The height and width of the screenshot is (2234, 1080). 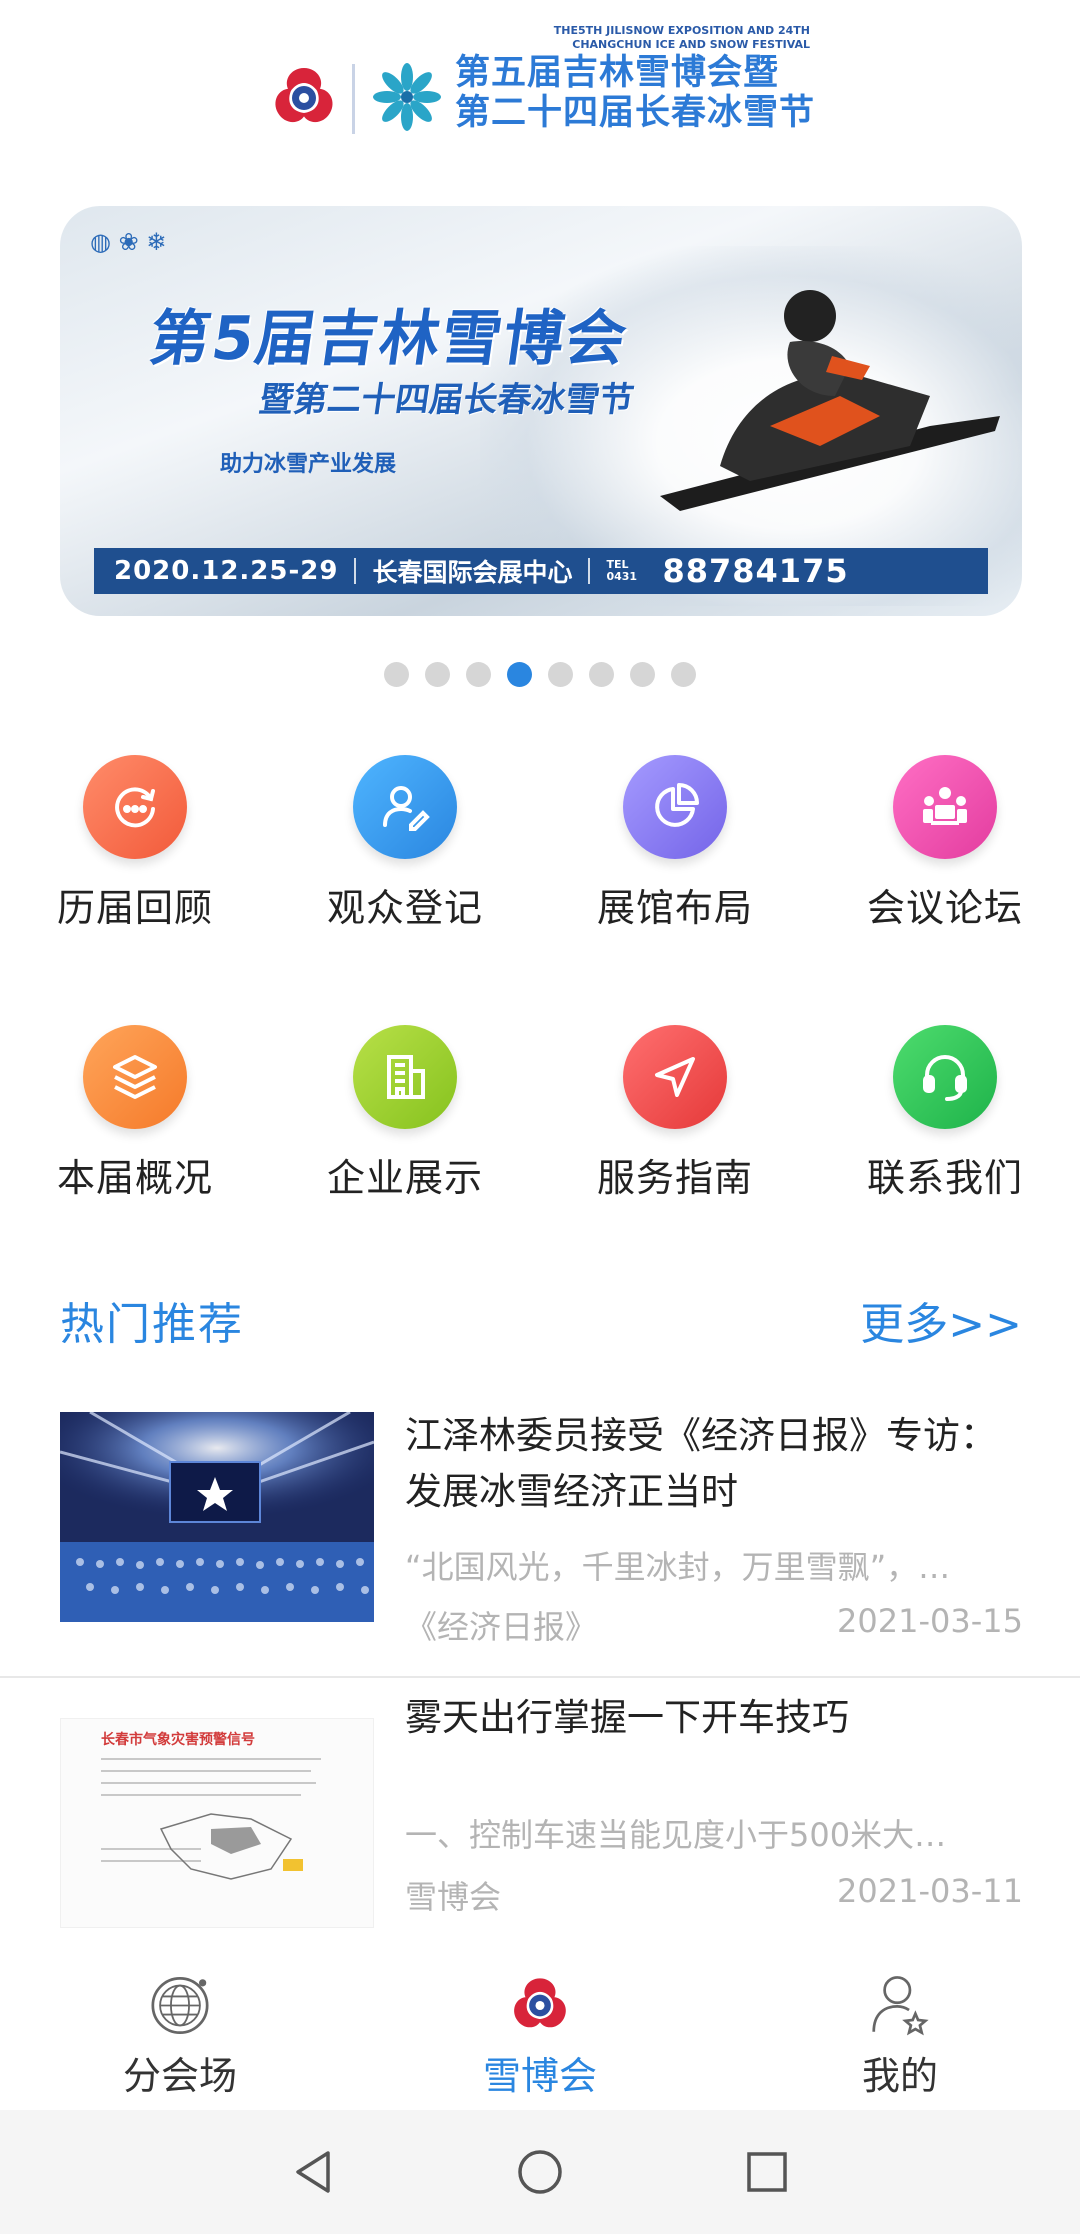 I want to click on grid-item-label: 企业展示, so click(x=404, y=1178).